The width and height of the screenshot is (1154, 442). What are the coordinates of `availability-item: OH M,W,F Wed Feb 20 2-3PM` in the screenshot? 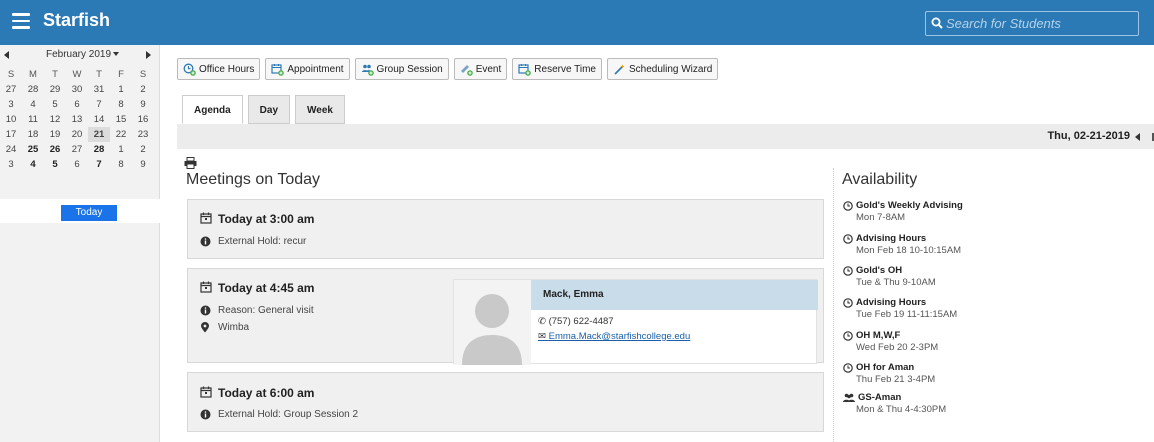 It's located at (890, 341).